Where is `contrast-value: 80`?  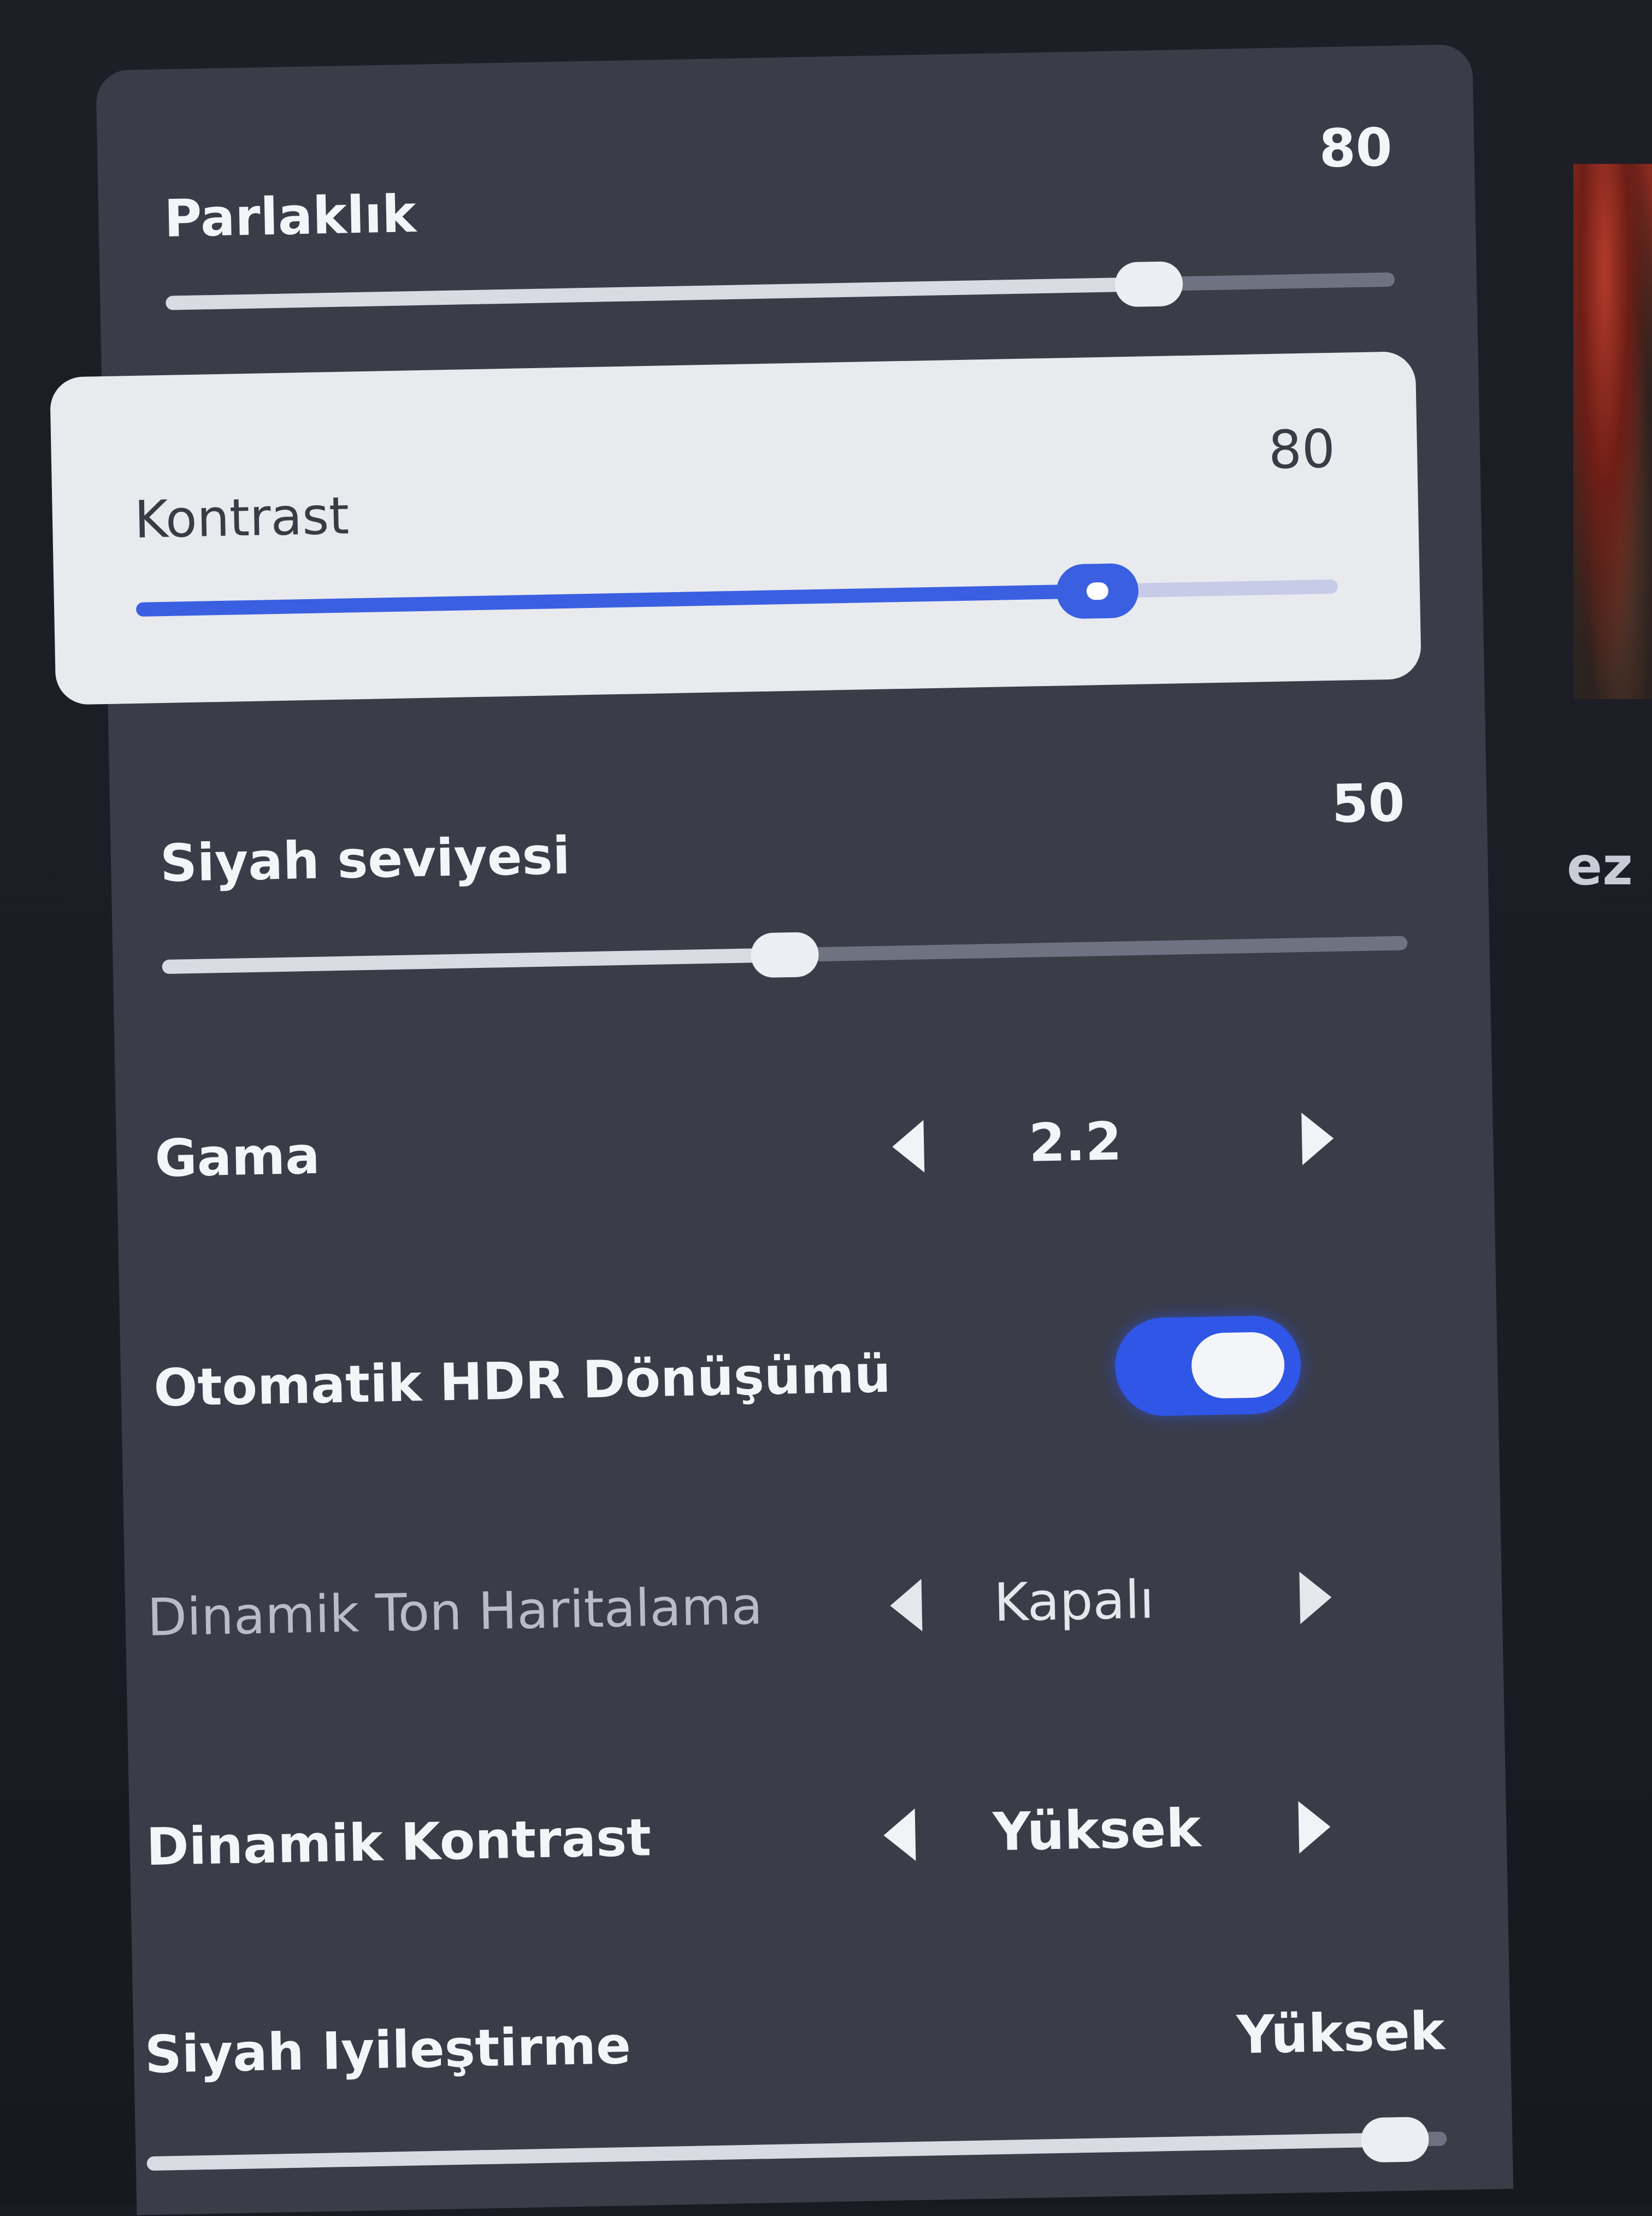
contrast-value: 80 is located at coordinates (1301, 449).